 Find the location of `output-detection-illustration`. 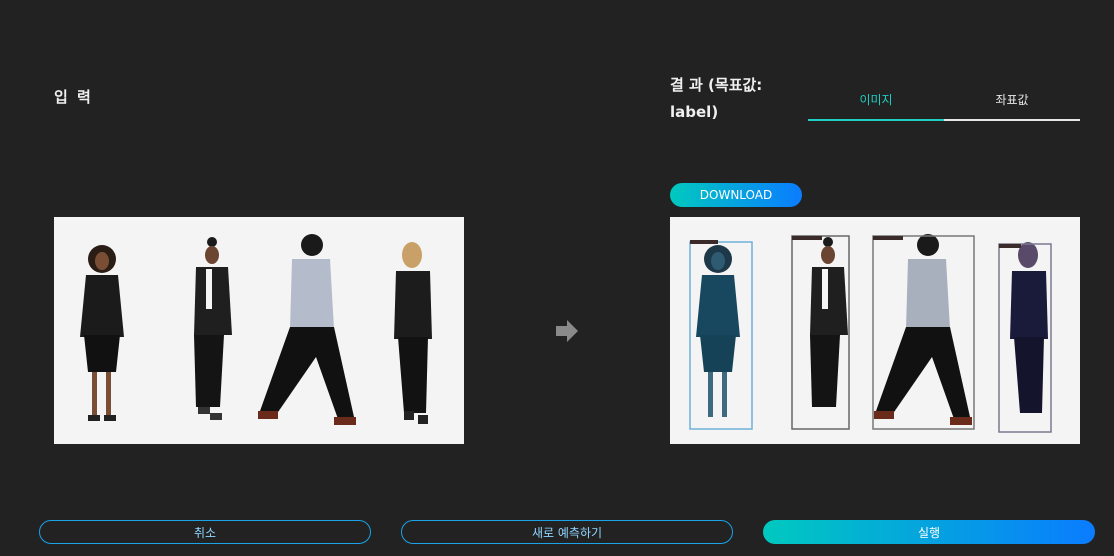

output-detection-illustration is located at coordinates (870, 333).